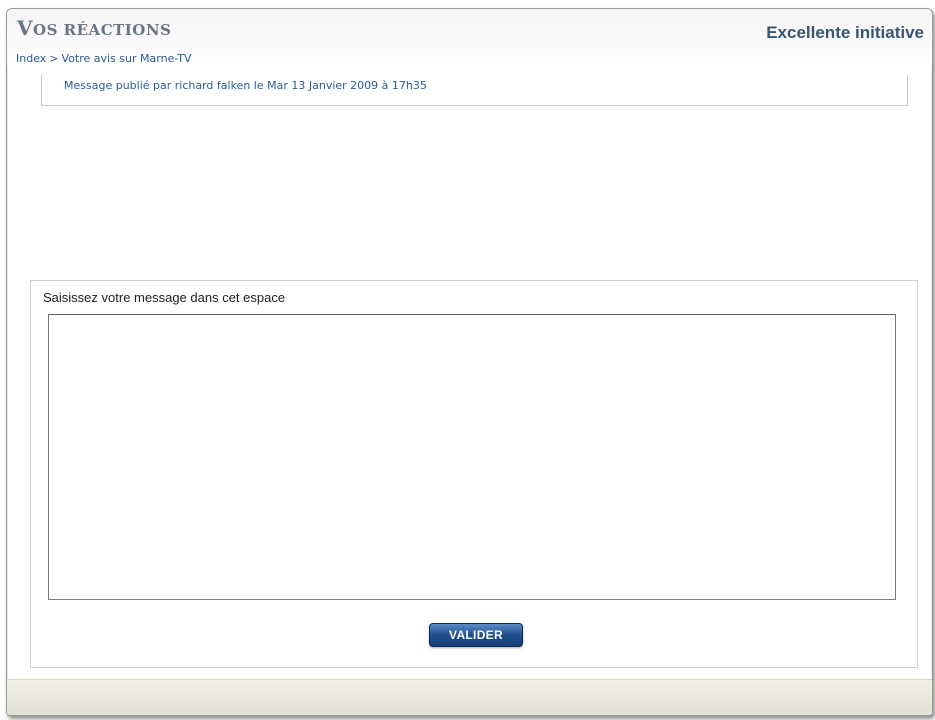 The image size is (935, 720). I want to click on breadcrumb: Index > Votre avis sur Marne-TV, so click(104, 58).